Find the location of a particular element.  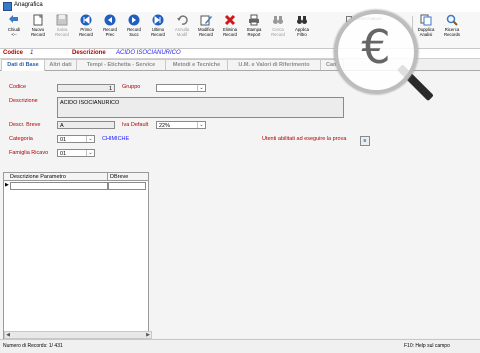

scroll-left-icon: ◀ is located at coordinates (8, 335).